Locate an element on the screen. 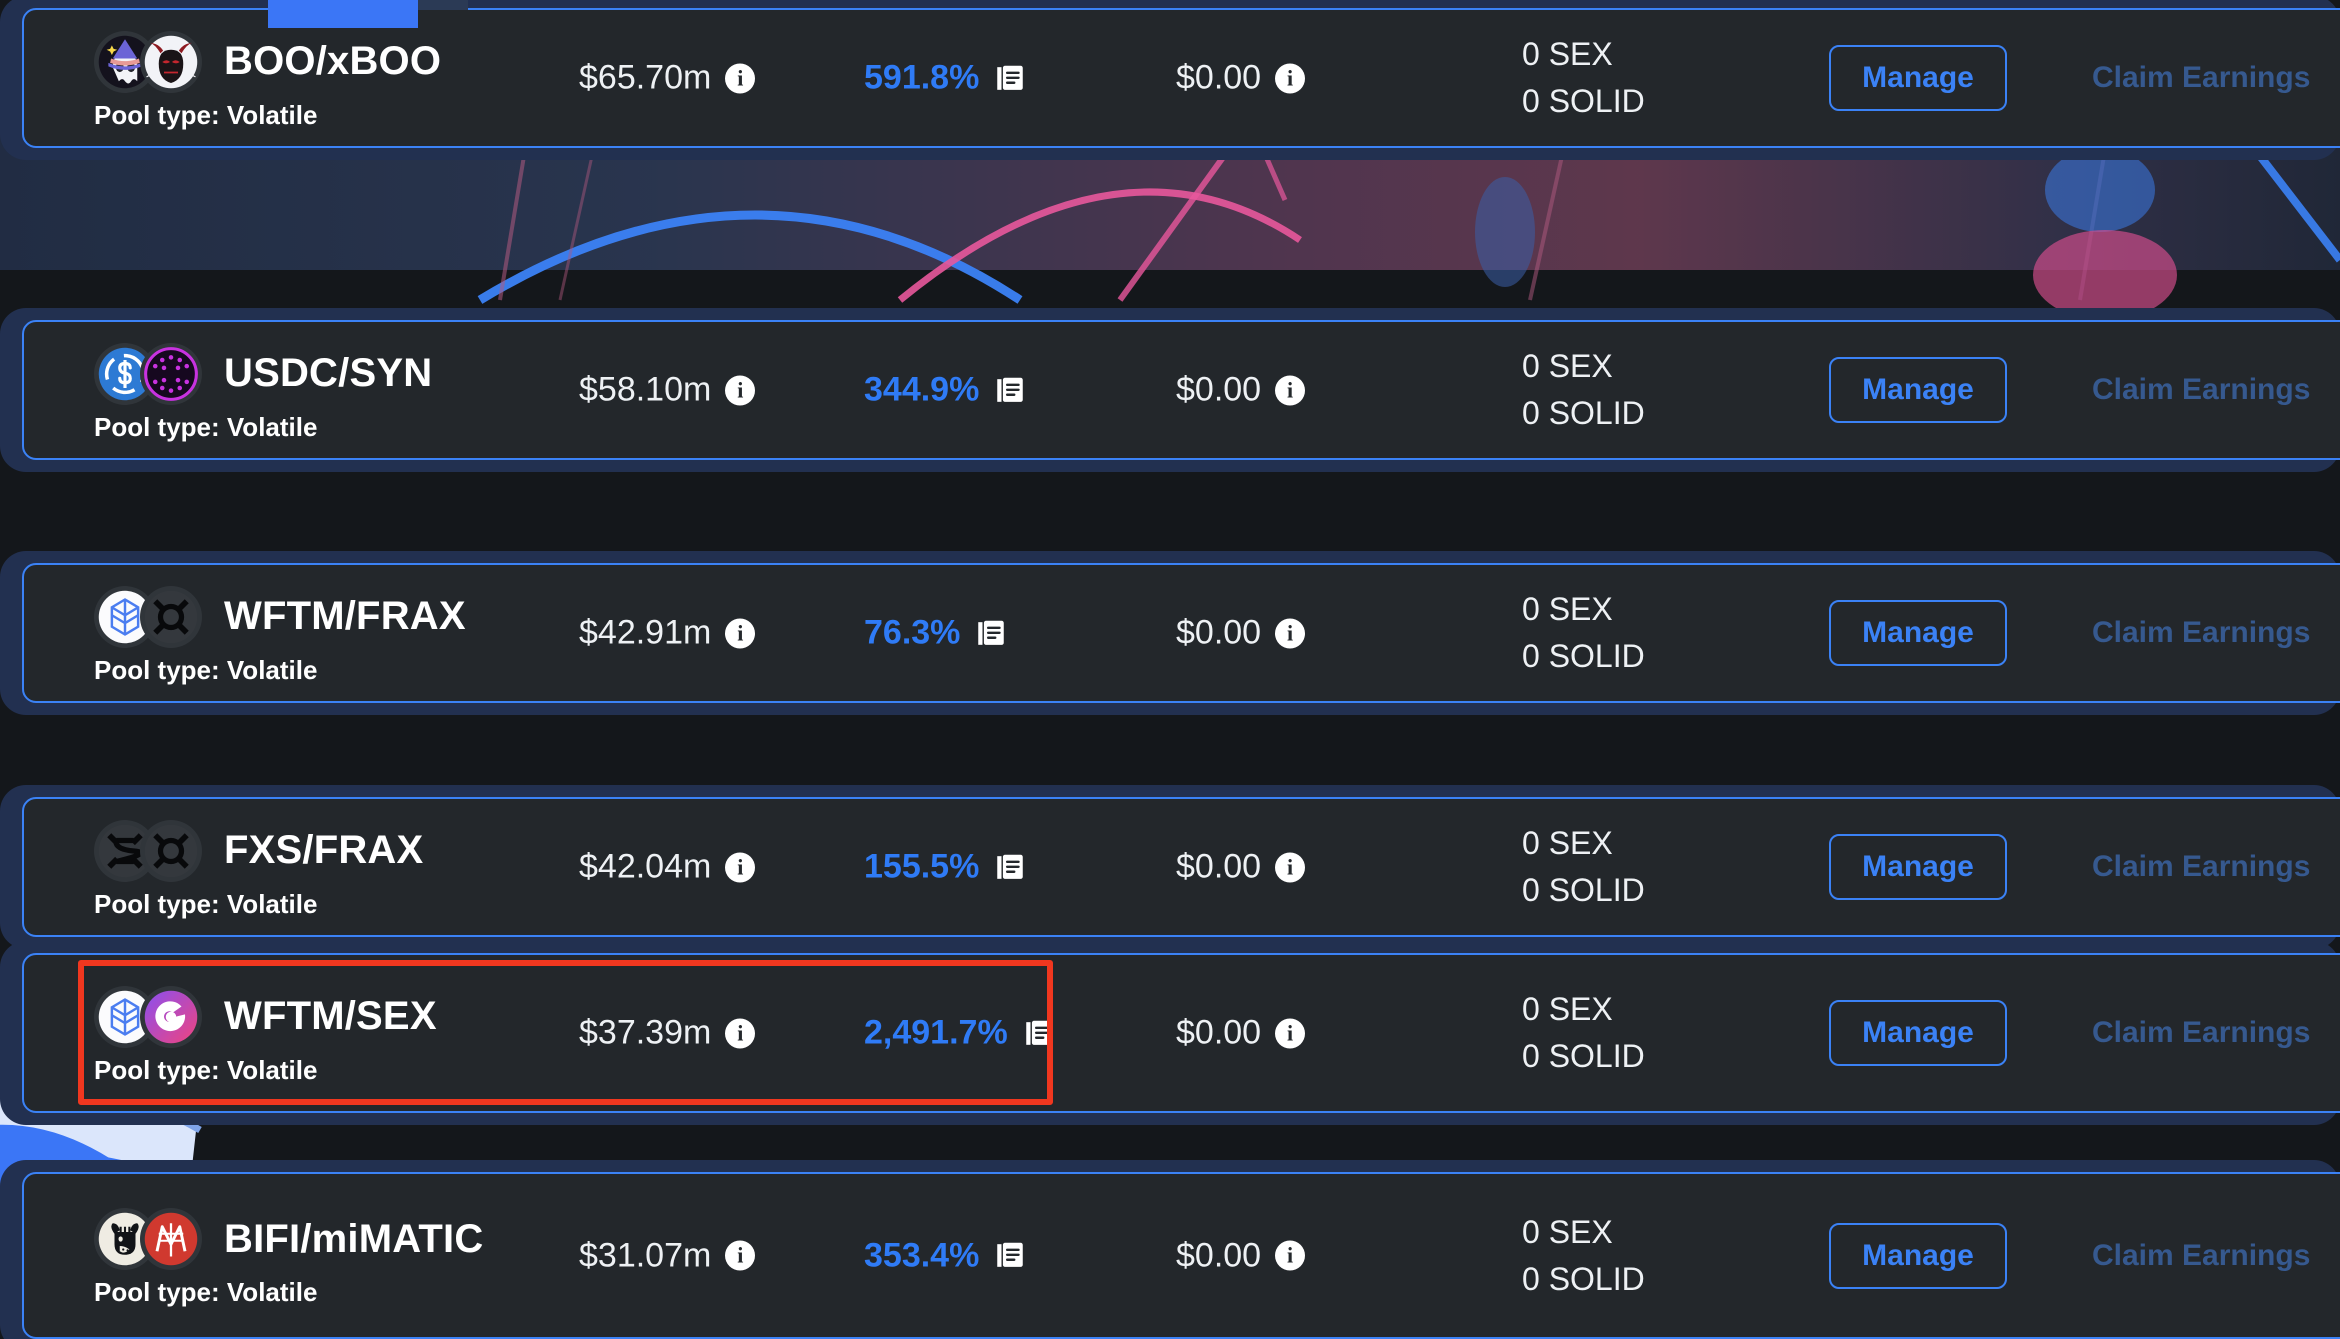 The width and height of the screenshot is (2340, 1339). pool-pair-cell: WFTM/FRAX Pool type: Volatile is located at coordinates (280, 633).